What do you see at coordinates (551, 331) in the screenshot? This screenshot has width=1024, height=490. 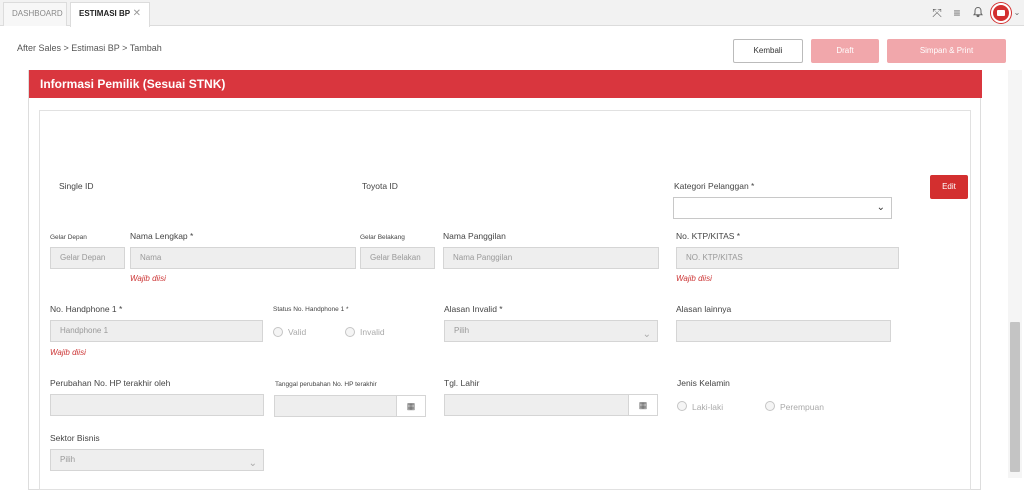 I see `alasan-select: Pilih ⌄` at bounding box center [551, 331].